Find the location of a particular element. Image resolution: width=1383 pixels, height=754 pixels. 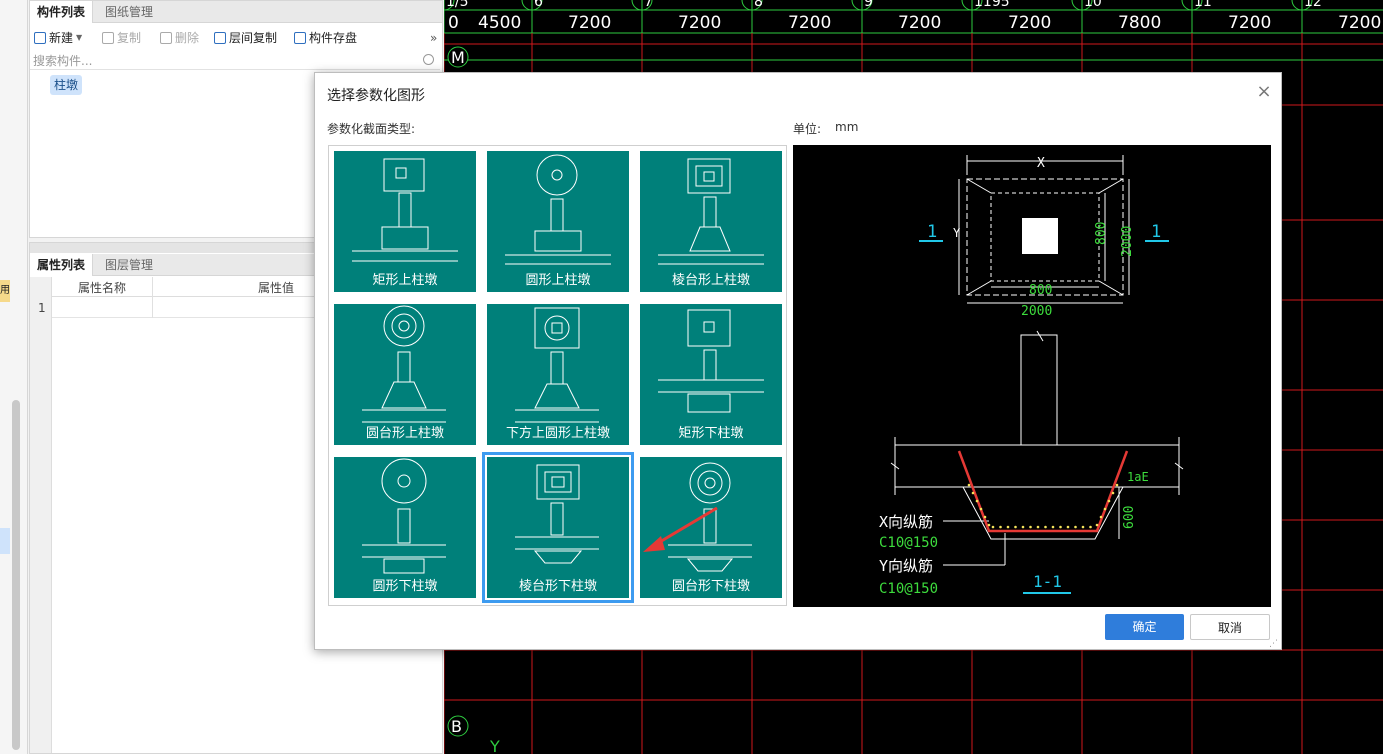

copy-icon is located at coordinates (108, 38).